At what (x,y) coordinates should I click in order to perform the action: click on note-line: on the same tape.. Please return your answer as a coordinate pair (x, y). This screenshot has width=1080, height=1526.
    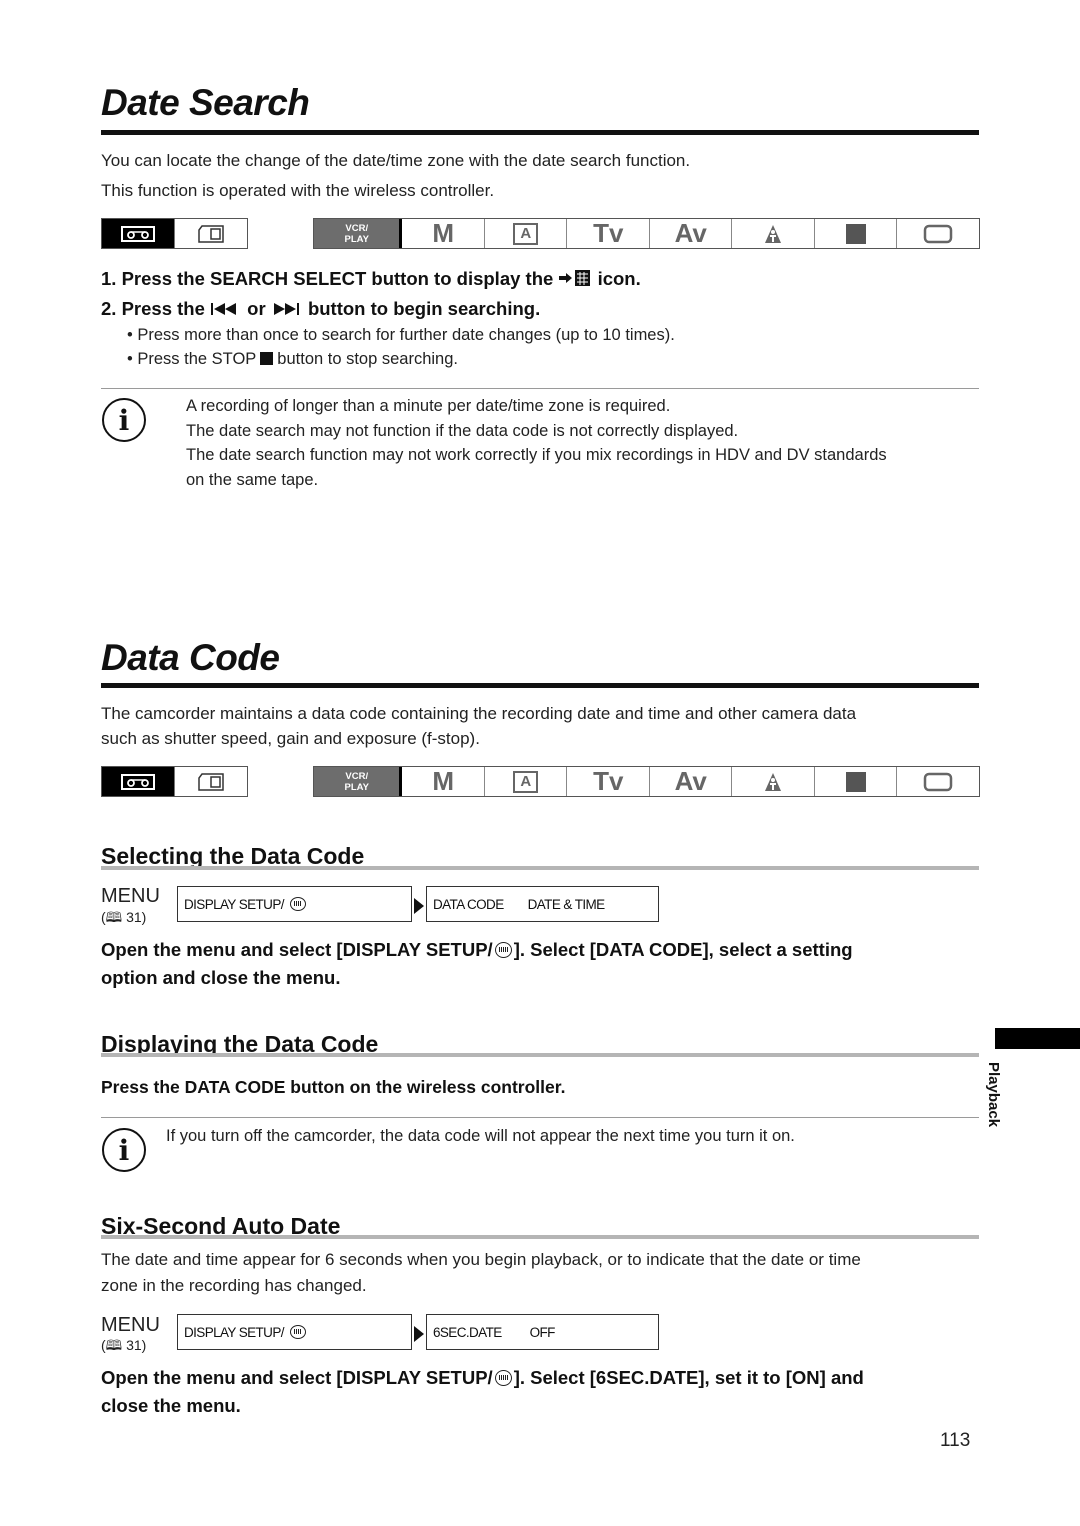
    Looking at the image, I should click on (252, 479).